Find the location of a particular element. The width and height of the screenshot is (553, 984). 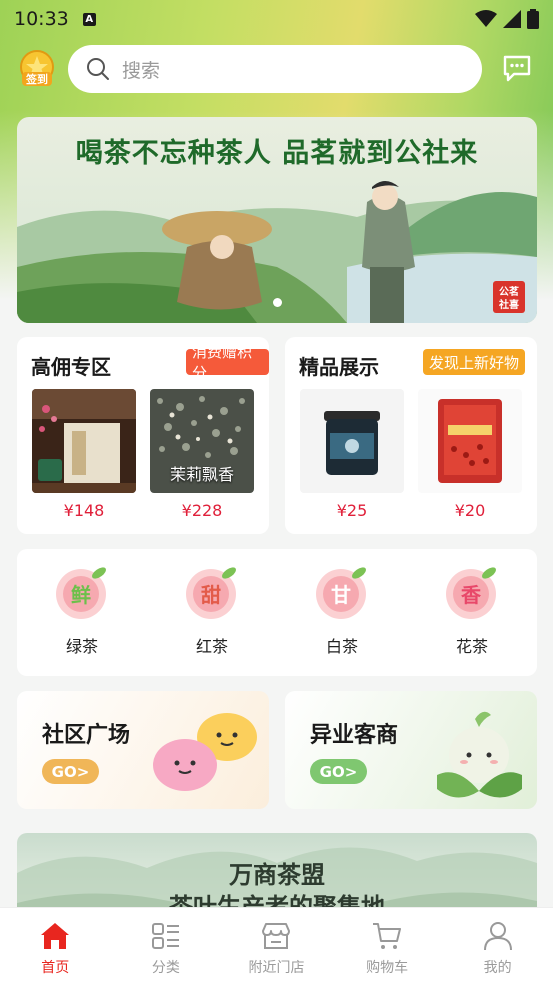

product-price: ¥228 is located at coordinates (202, 510).